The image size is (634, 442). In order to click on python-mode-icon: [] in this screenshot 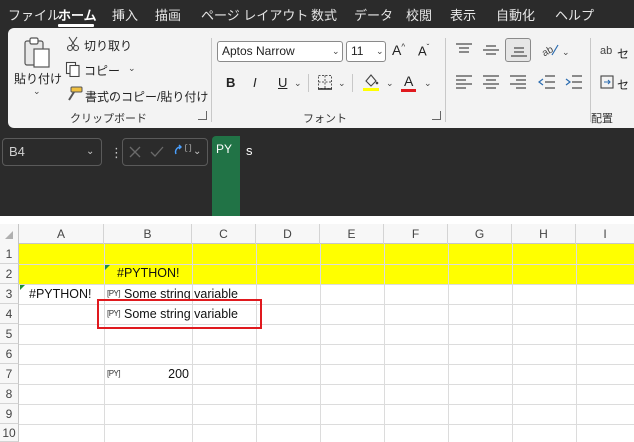, I will do `click(183, 151)`.